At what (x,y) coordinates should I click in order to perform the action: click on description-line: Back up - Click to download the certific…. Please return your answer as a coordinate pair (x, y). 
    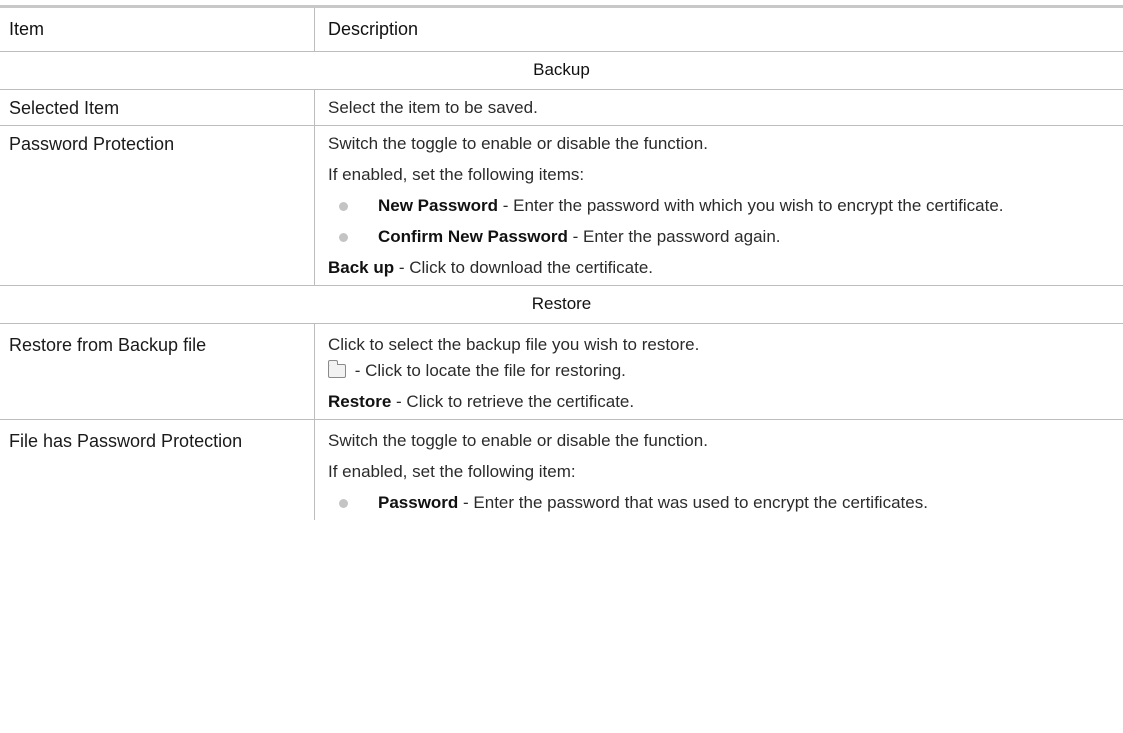
    Looking at the image, I should click on (719, 268).